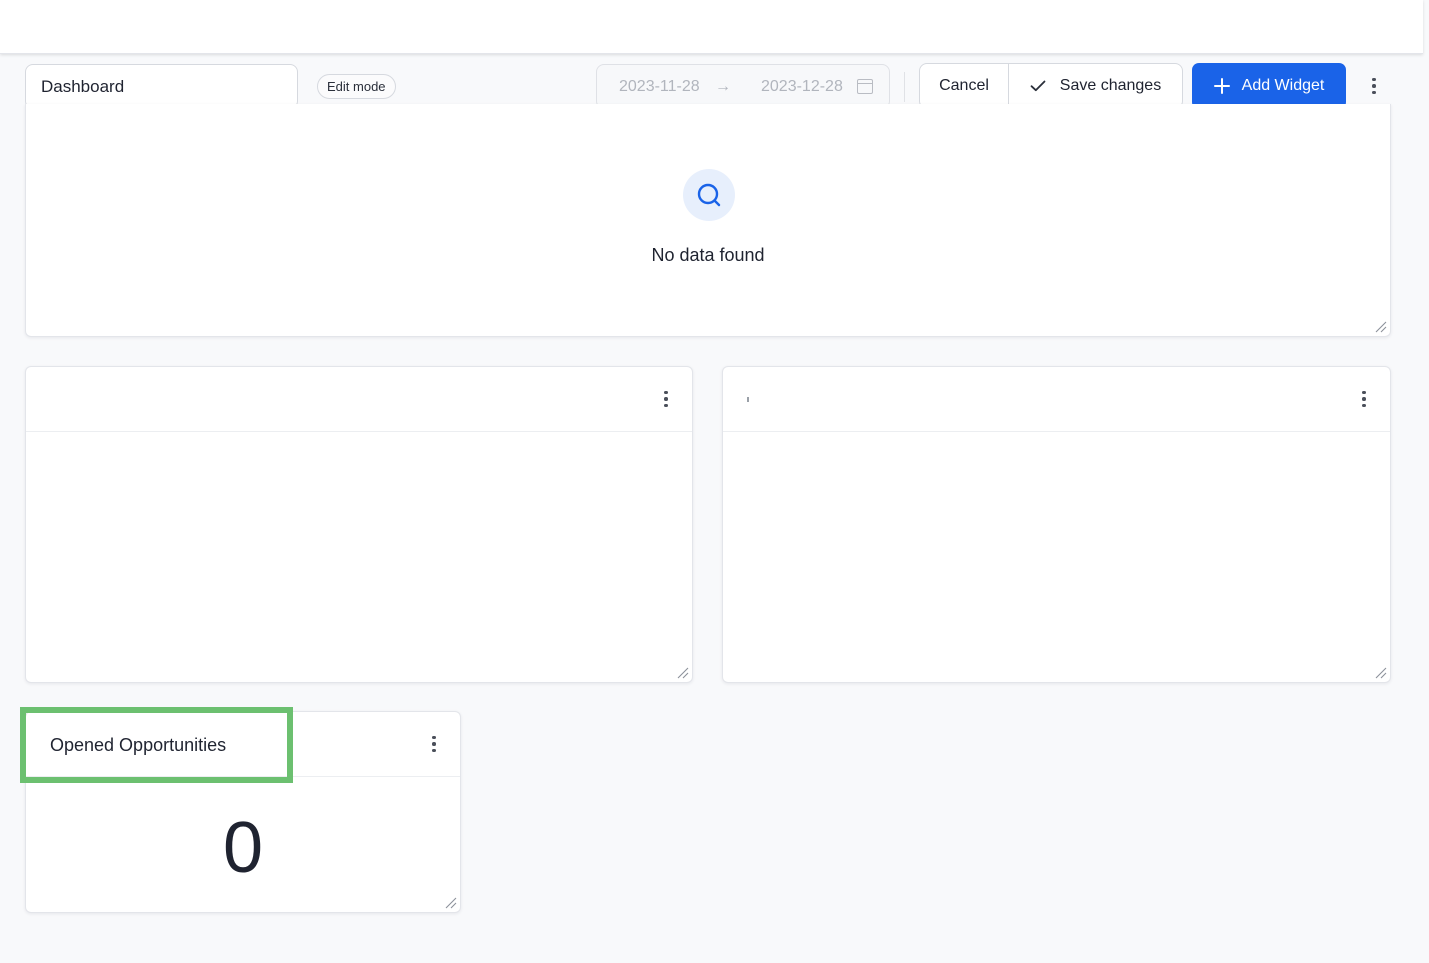  I want to click on check-icon, so click(1038, 86).